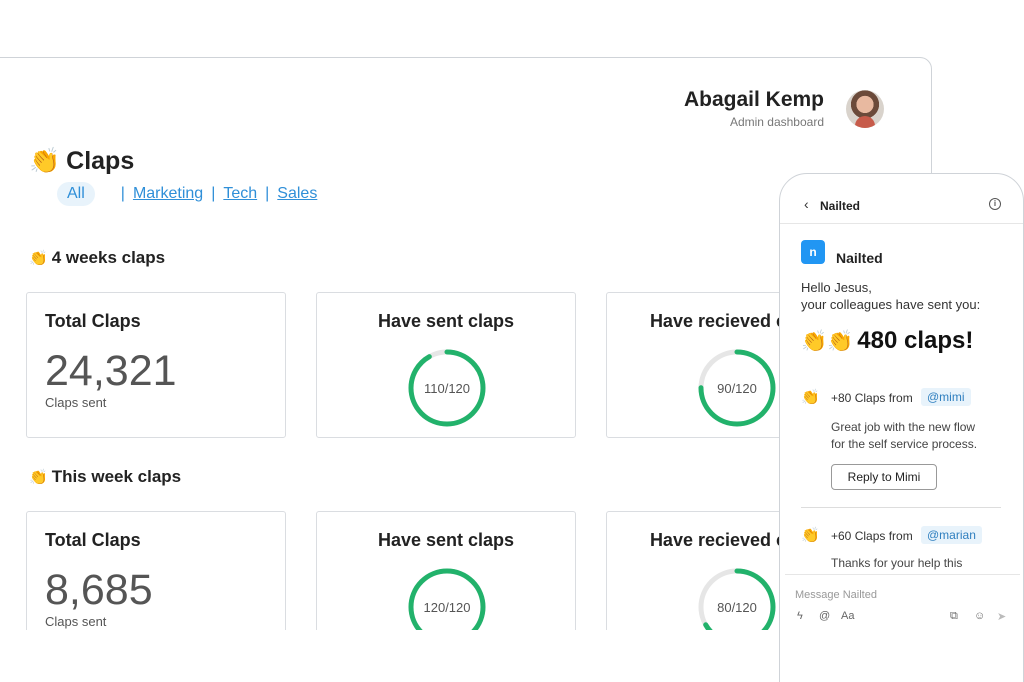 This screenshot has height=682, width=1024. Describe the element at coordinates (995, 204) in the screenshot. I see `info-icon: i` at that location.